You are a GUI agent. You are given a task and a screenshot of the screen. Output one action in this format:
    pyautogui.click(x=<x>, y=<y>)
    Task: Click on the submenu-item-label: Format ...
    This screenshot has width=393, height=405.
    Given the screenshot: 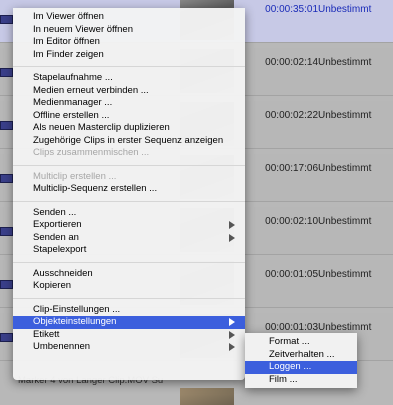 What is the action you would take?
    pyautogui.click(x=289, y=341)
    